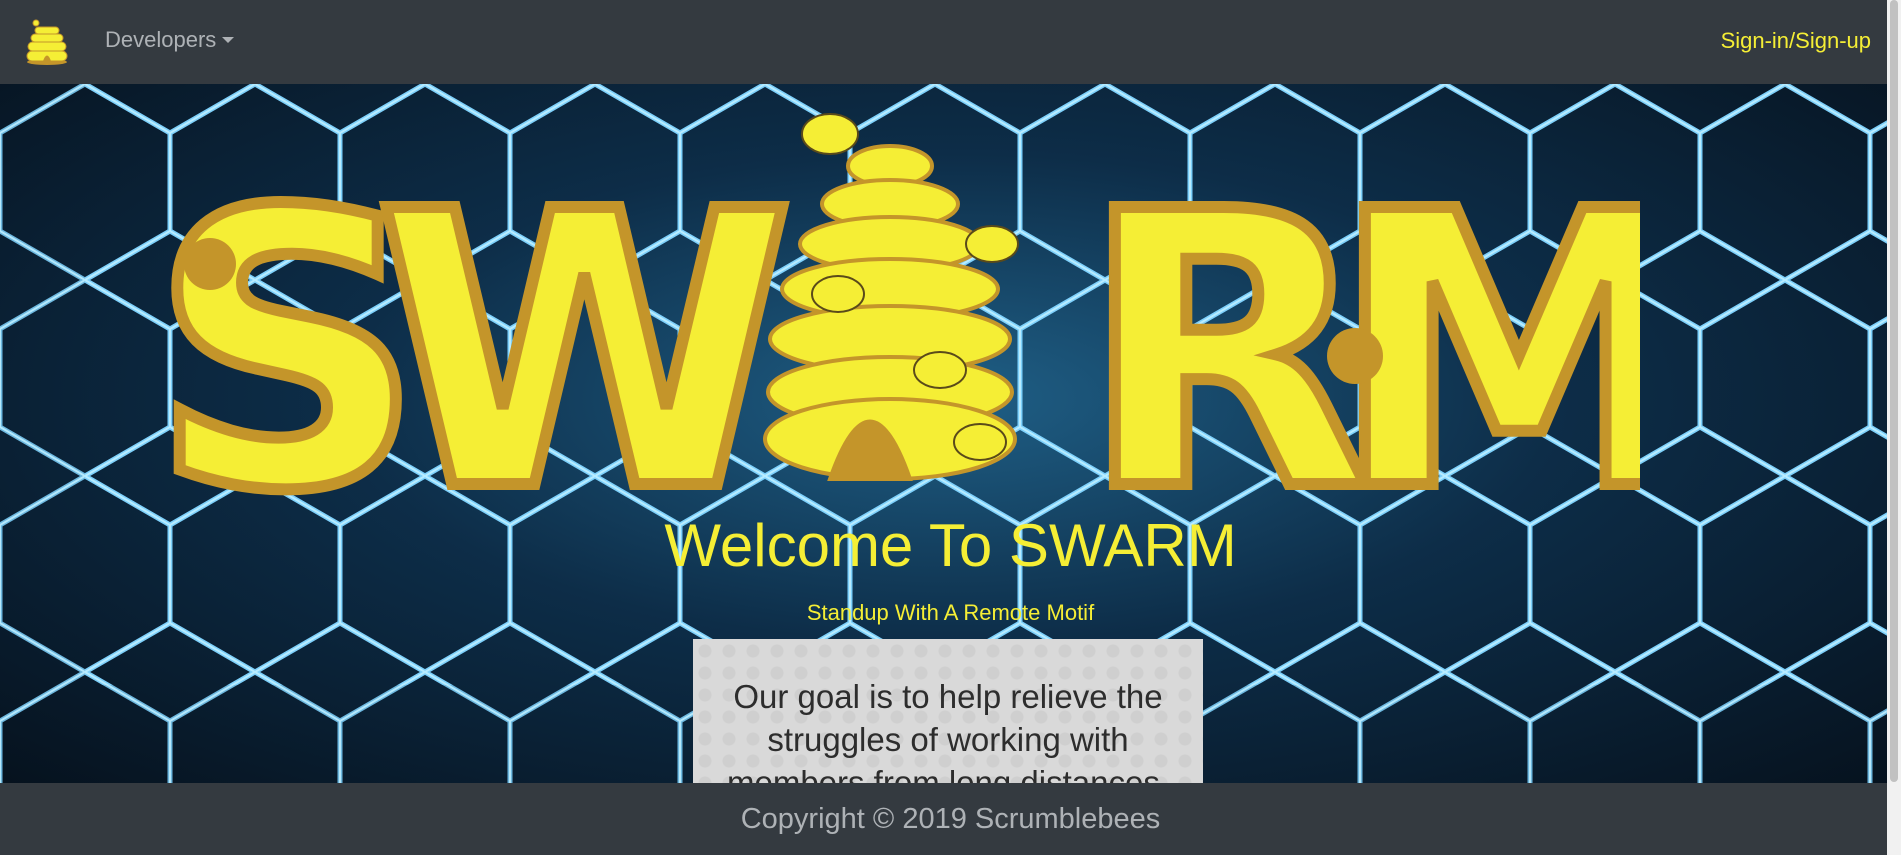 The image size is (1901, 855). I want to click on scrollbar-thumb, so click(1894, 391).